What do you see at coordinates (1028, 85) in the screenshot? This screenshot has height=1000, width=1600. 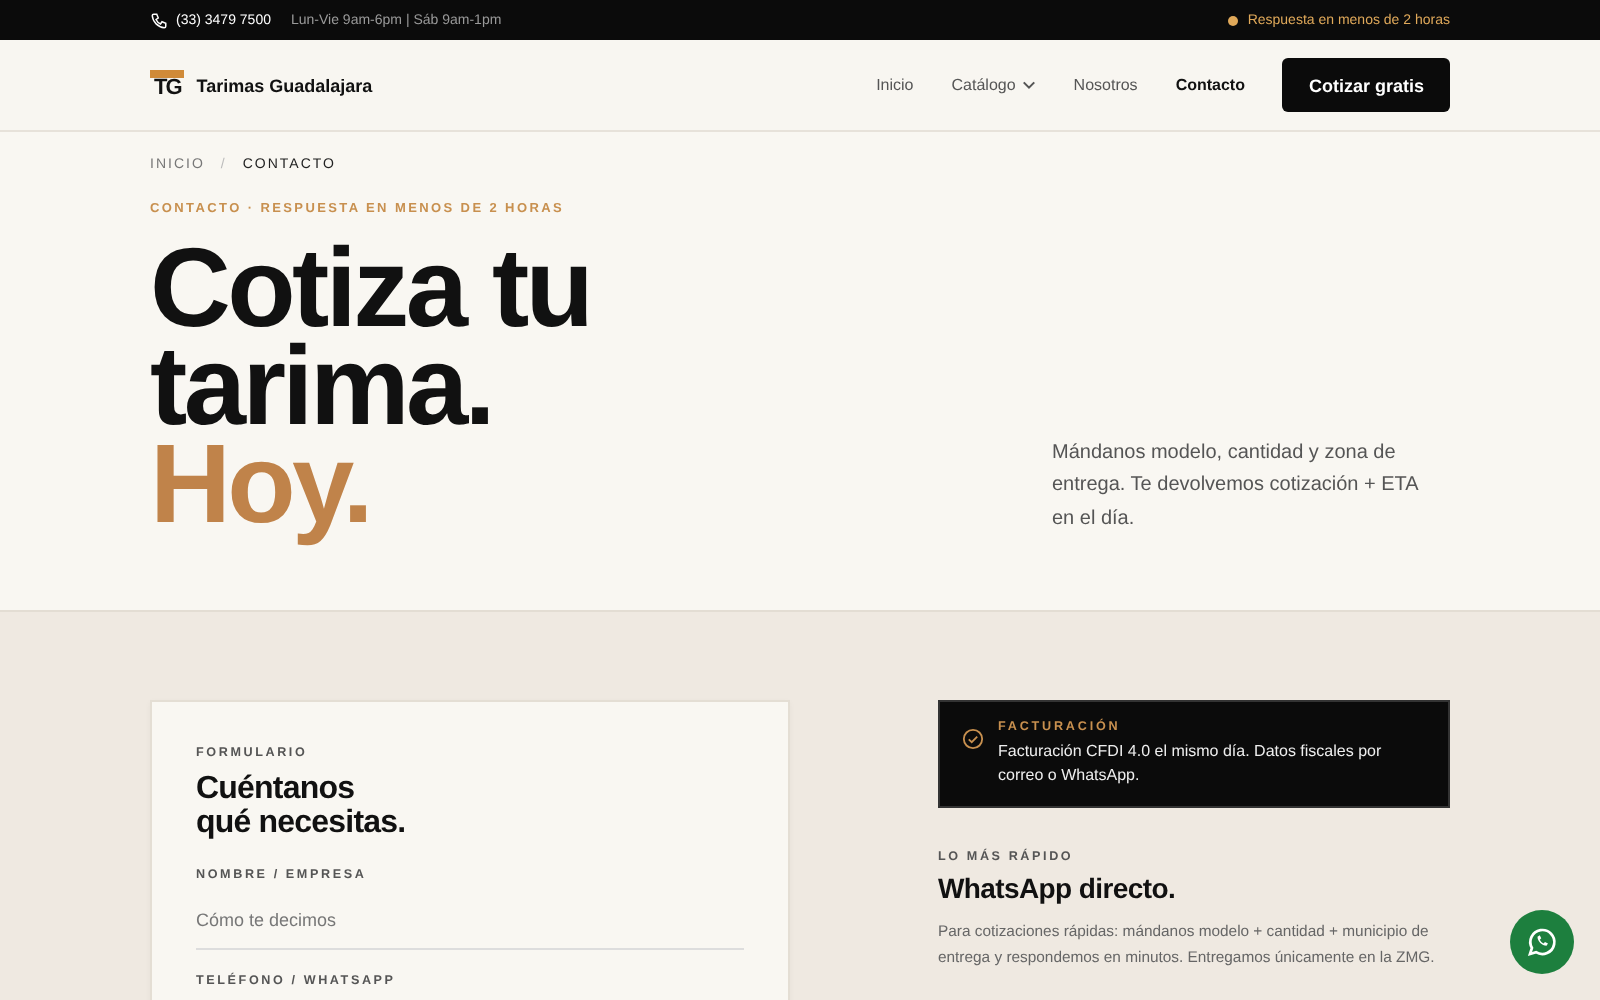 I see `chevron-down-icon` at bounding box center [1028, 85].